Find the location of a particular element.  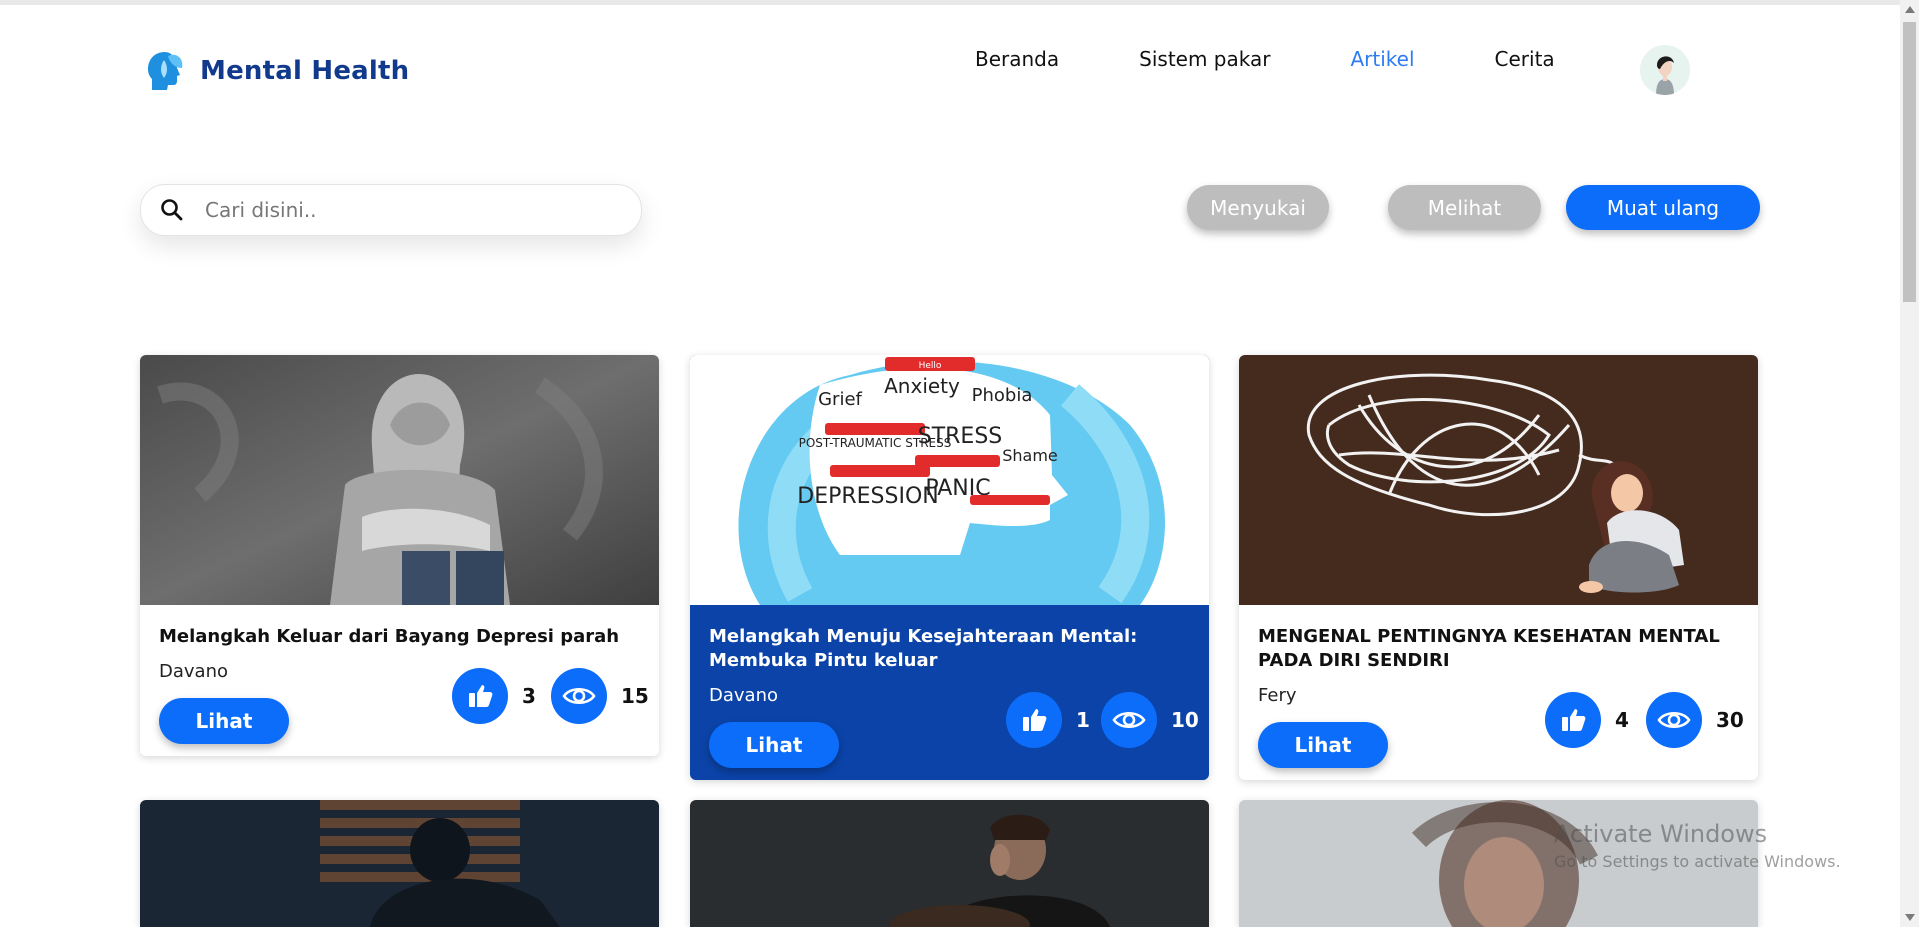

view-count: 10 is located at coordinates (1185, 720).